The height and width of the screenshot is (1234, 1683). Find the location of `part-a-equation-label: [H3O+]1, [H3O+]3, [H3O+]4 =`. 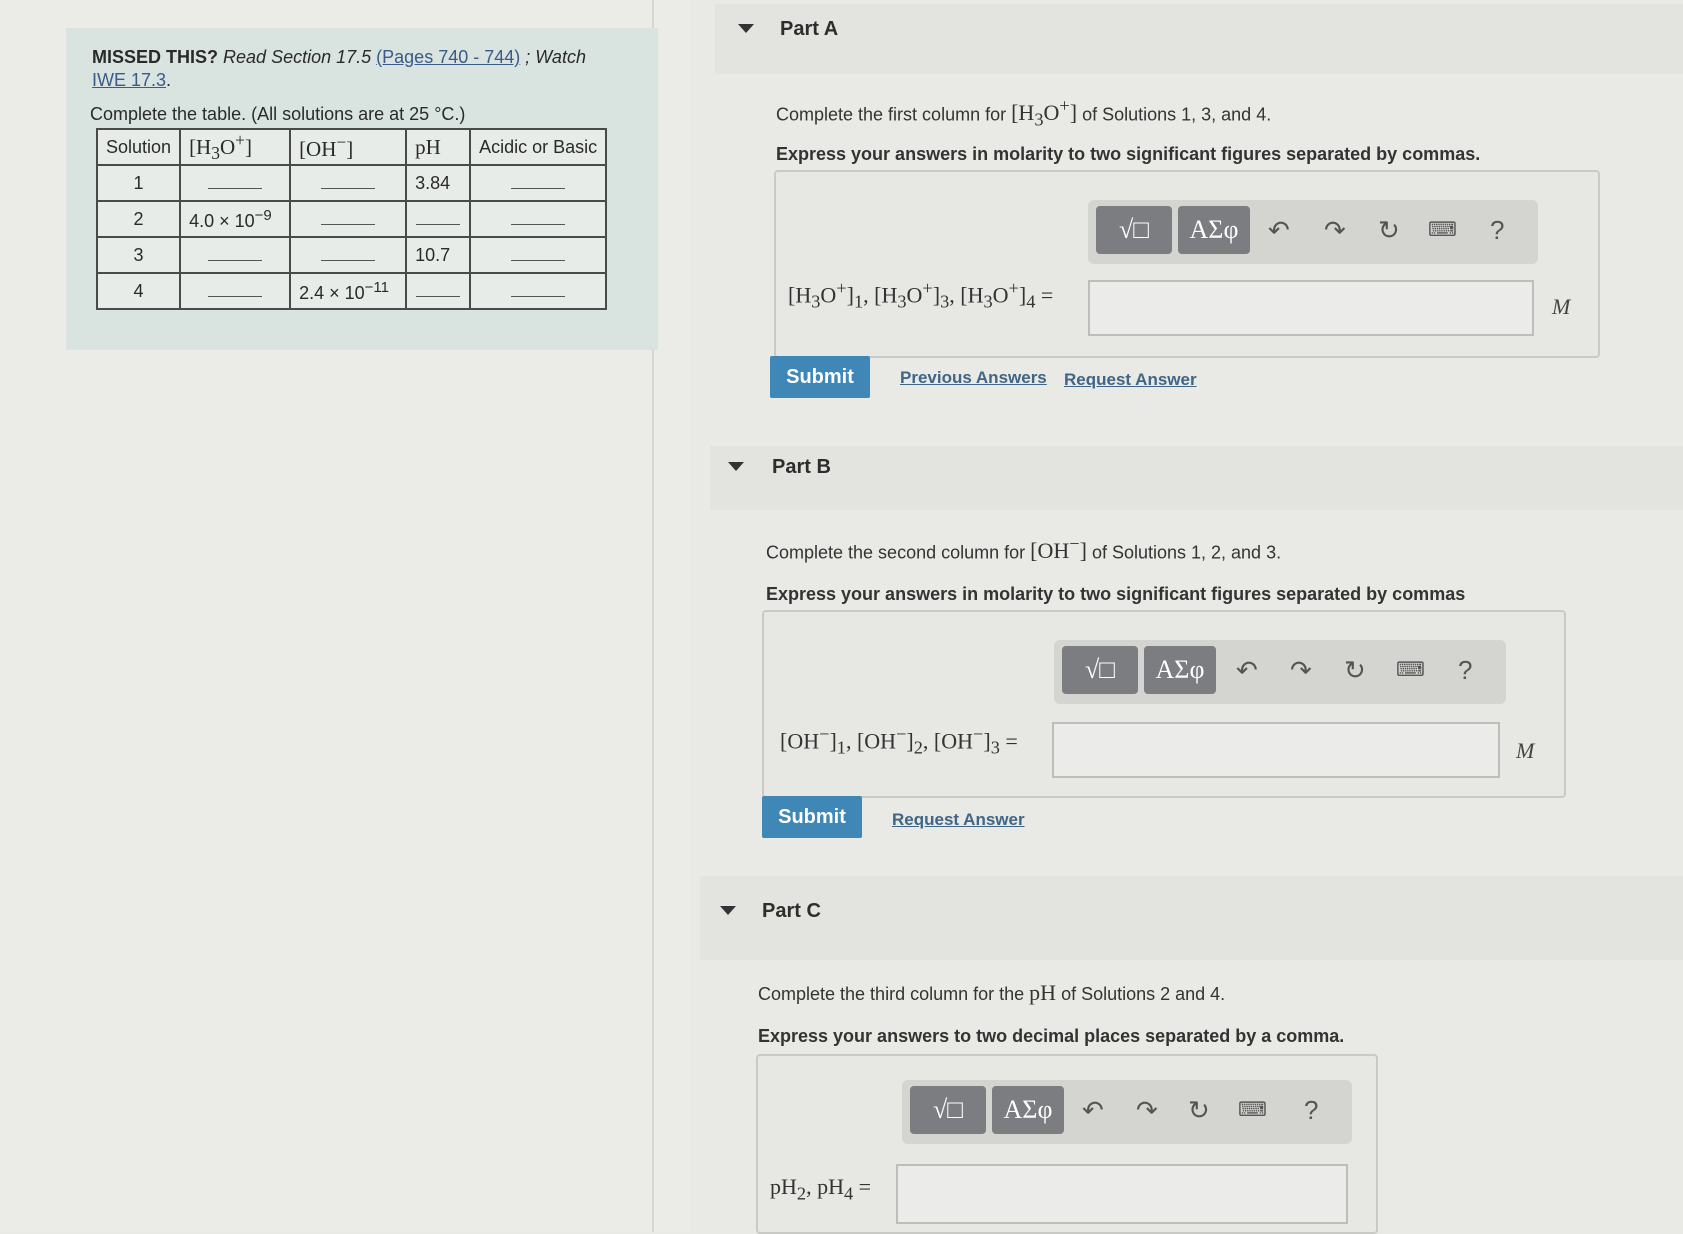

part-a-equation-label: [H3O+]1, [H3O+]3, [H3O+]4 = is located at coordinates (921, 295).